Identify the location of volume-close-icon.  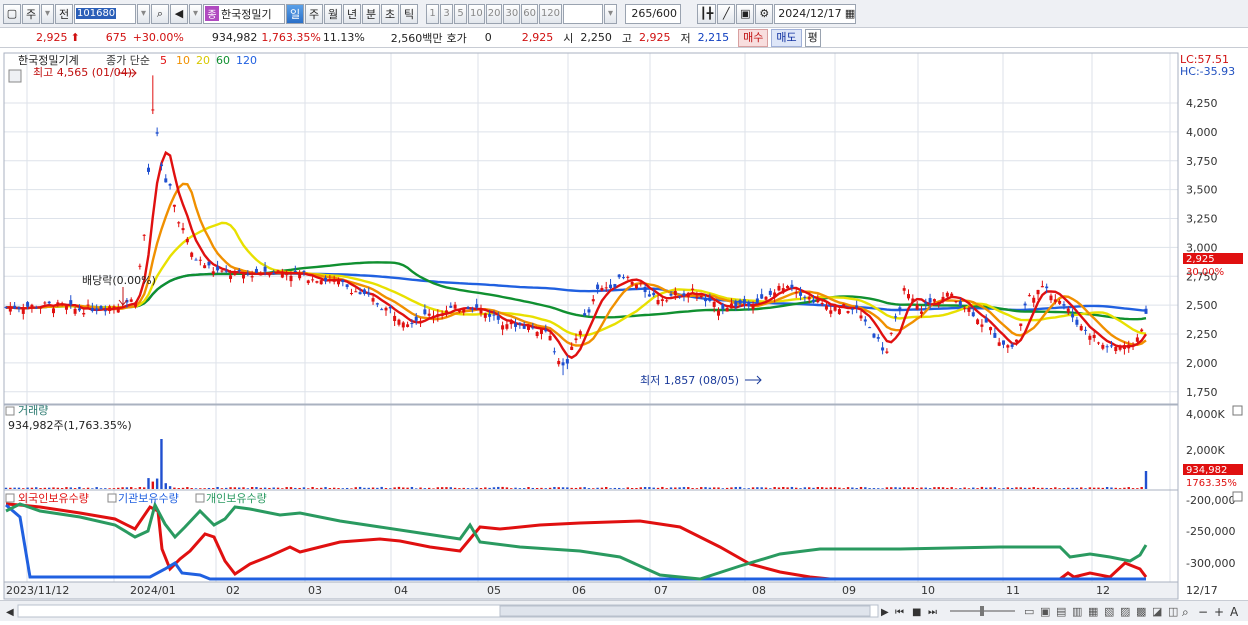
(1237, 410).